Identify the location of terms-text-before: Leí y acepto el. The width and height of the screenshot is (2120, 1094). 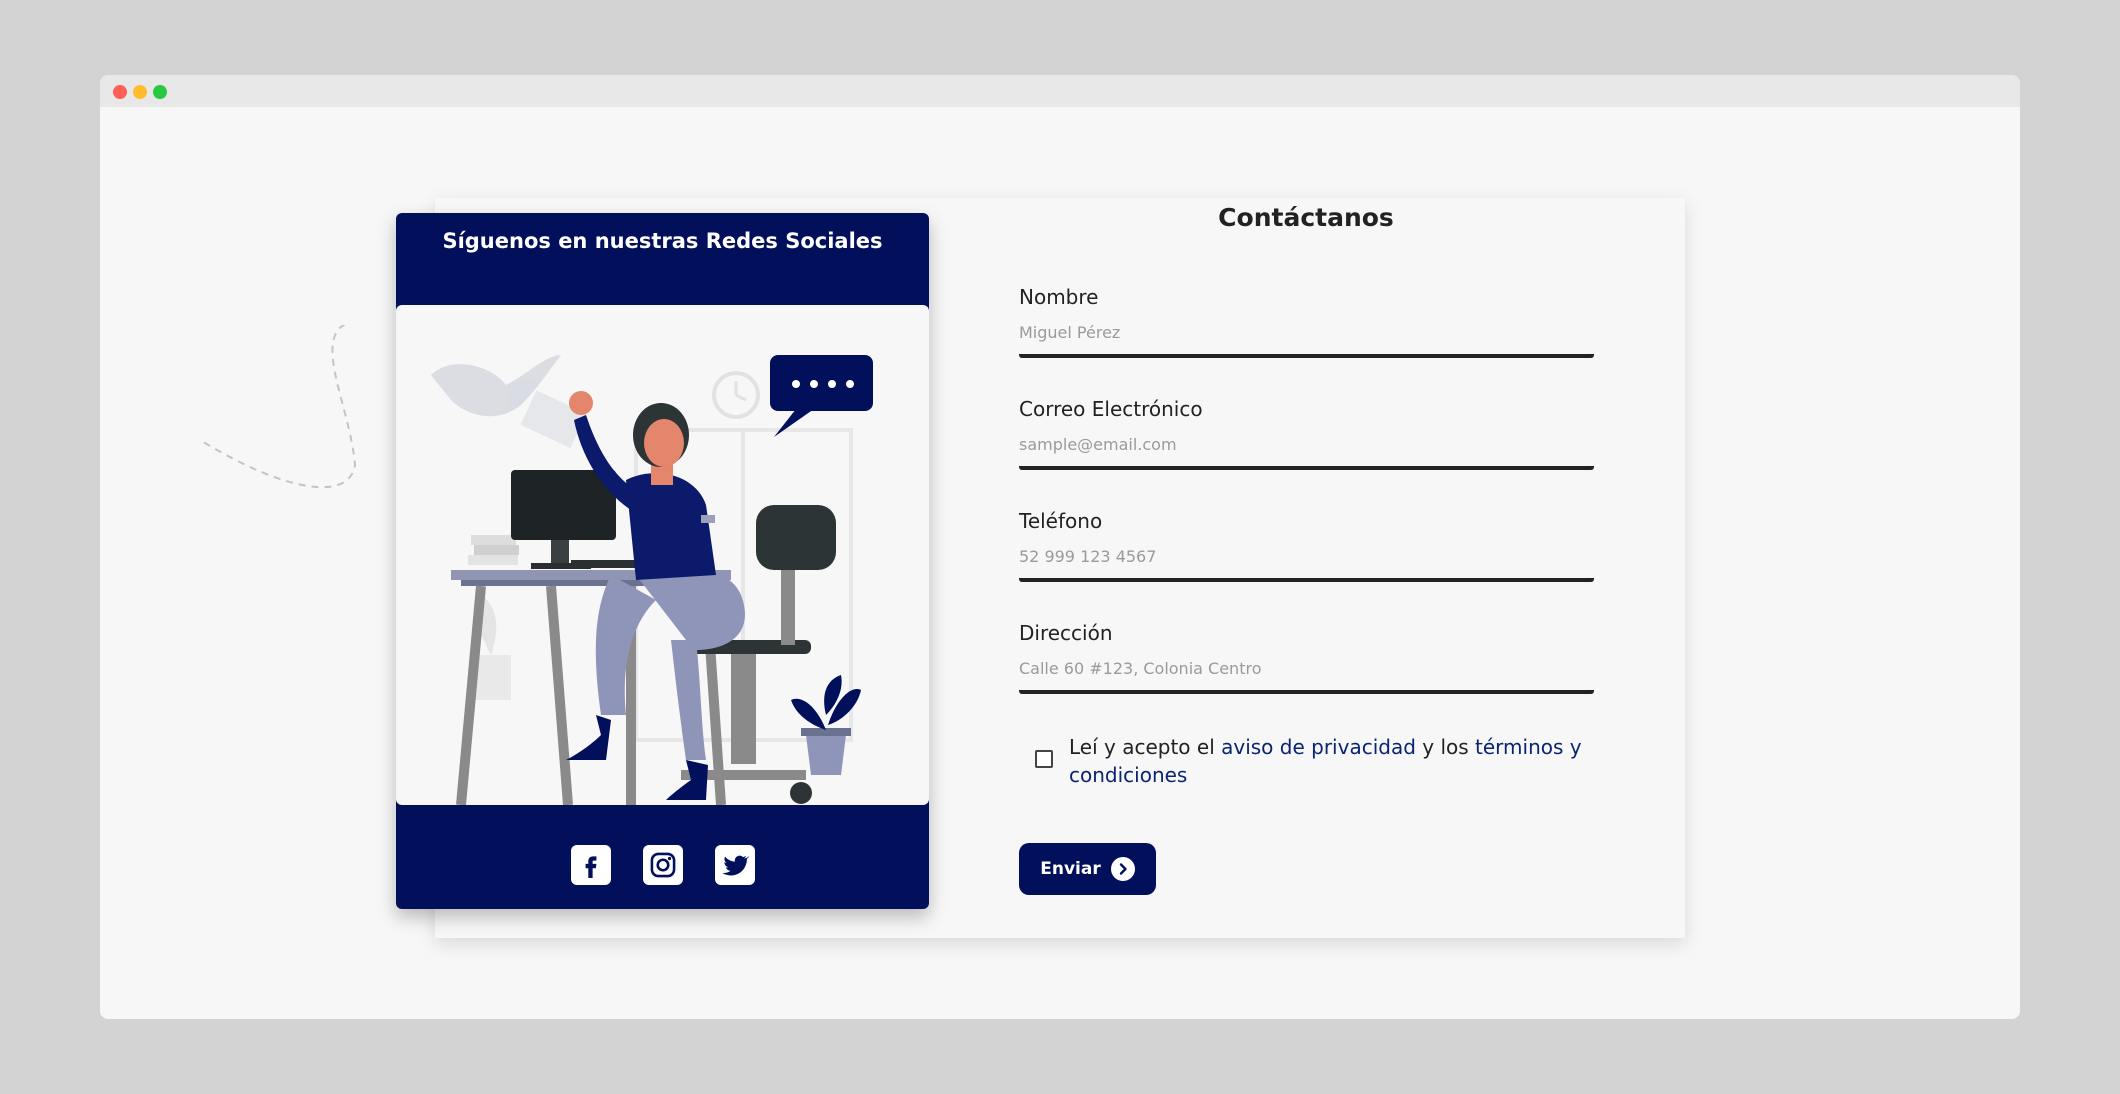
(1145, 747).